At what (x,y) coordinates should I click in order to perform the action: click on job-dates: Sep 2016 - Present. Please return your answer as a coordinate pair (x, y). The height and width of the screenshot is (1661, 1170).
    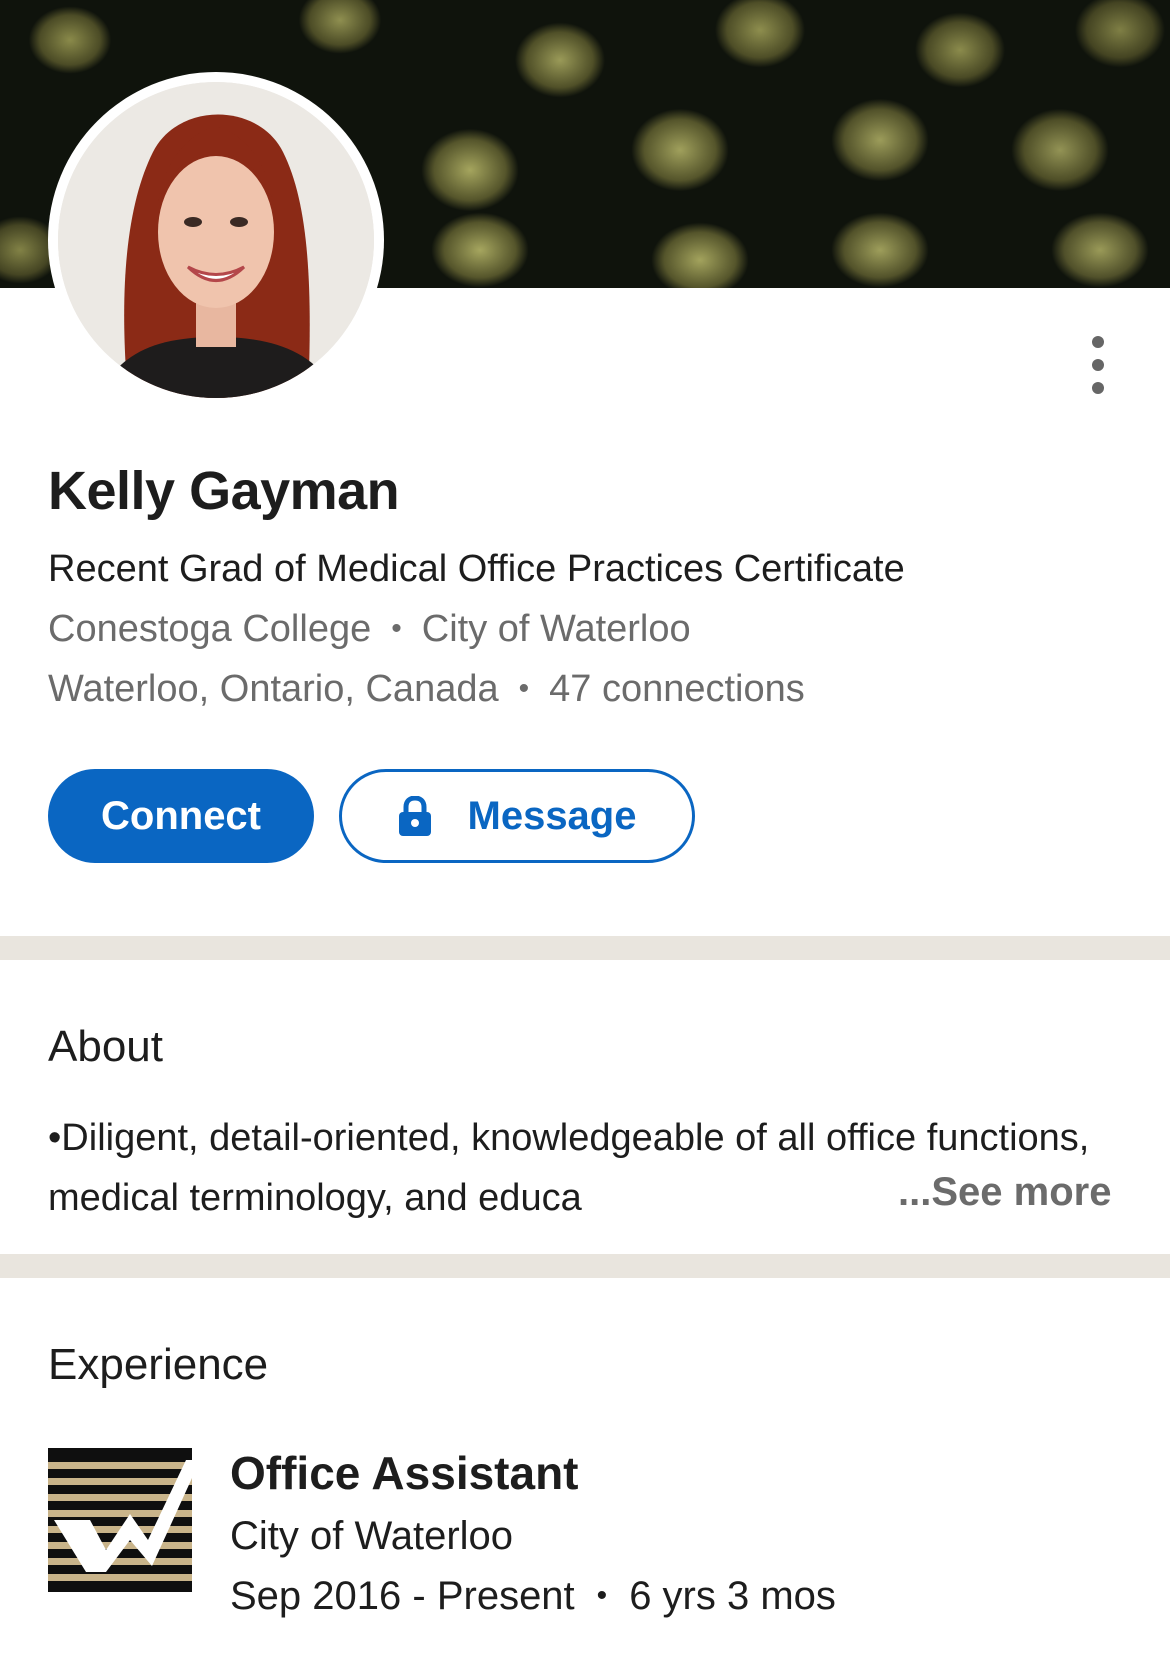
    Looking at the image, I should click on (402, 1596).